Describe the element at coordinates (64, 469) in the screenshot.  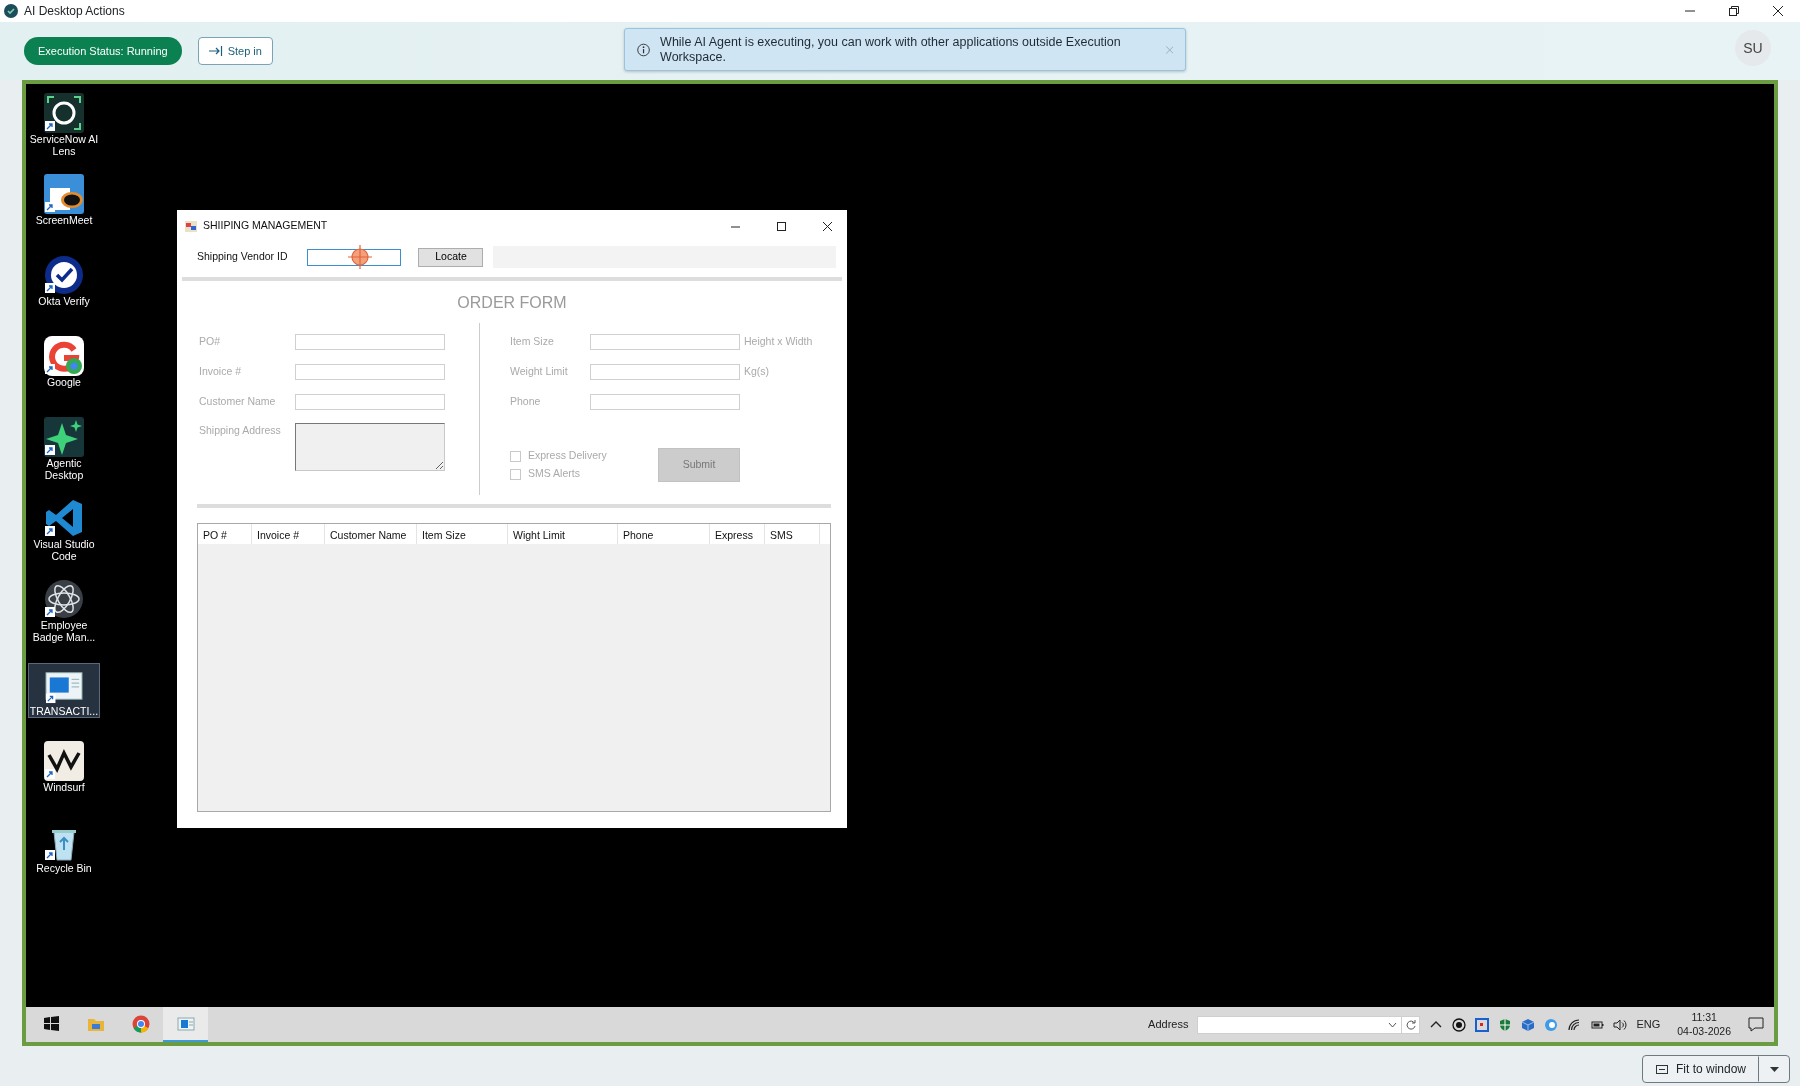
I see `desktop-icon-label: Agentic Desktop` at that location.